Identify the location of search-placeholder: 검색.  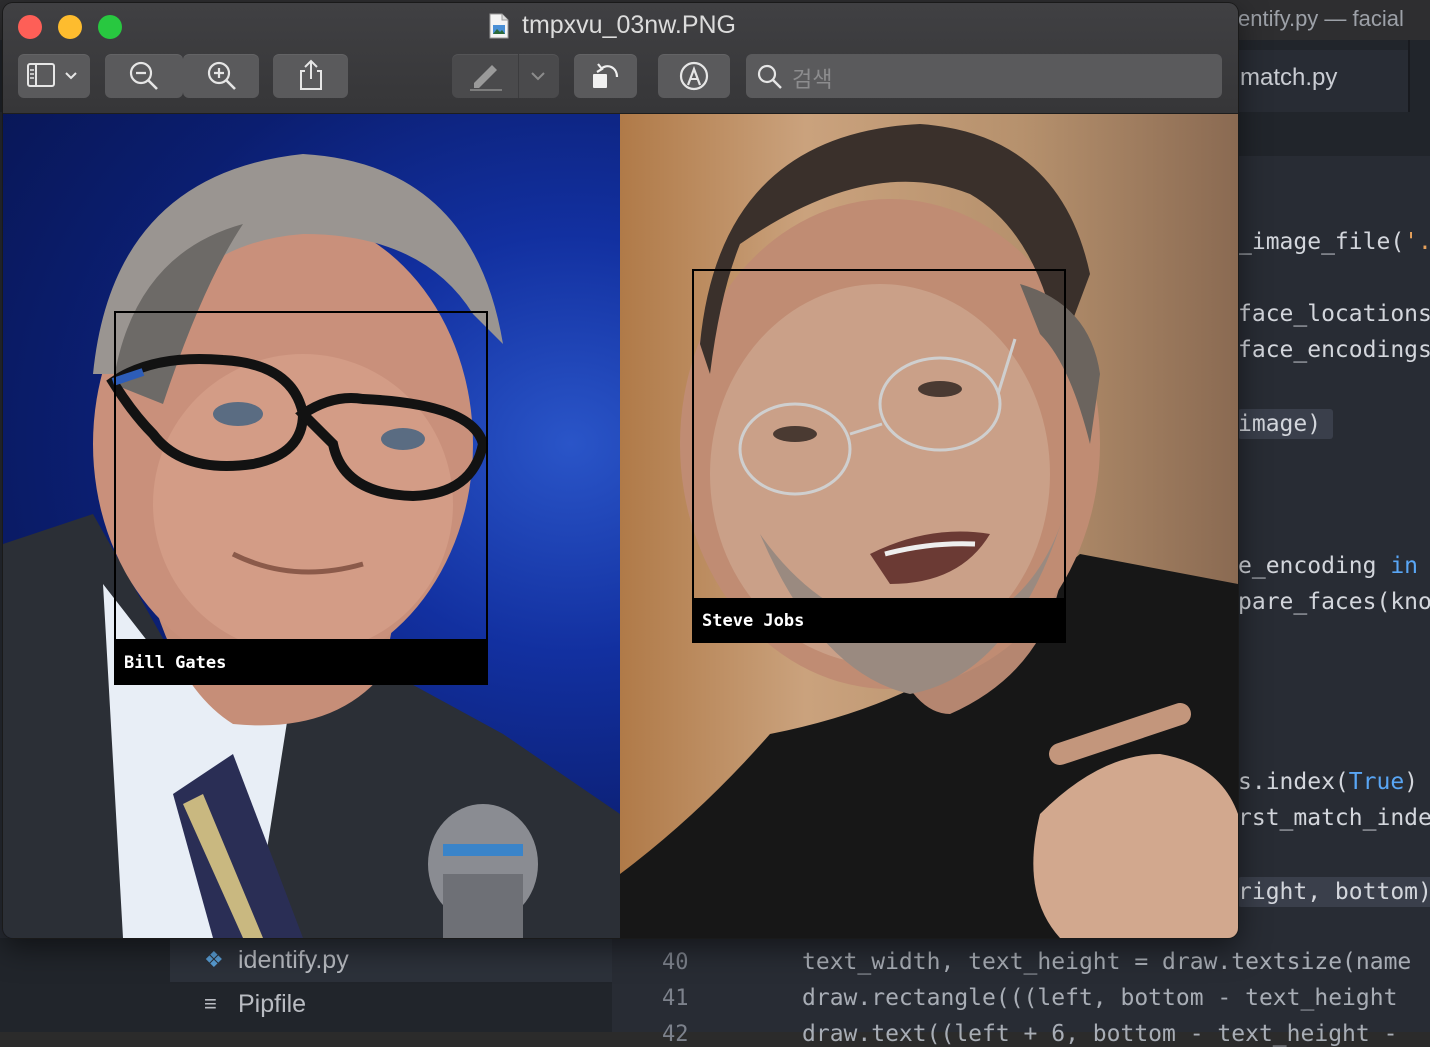
(812, 79).